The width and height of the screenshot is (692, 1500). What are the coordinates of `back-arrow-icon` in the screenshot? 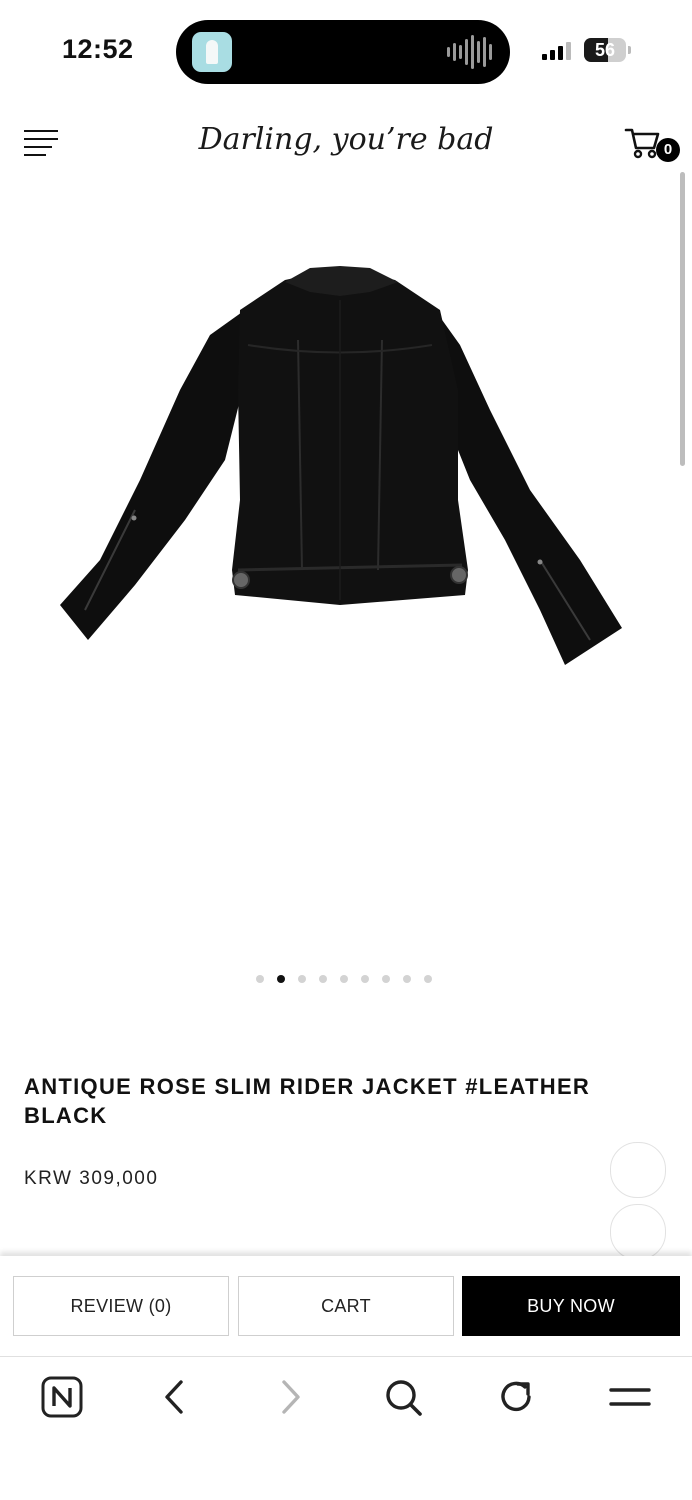 It's located at (175, 1397).